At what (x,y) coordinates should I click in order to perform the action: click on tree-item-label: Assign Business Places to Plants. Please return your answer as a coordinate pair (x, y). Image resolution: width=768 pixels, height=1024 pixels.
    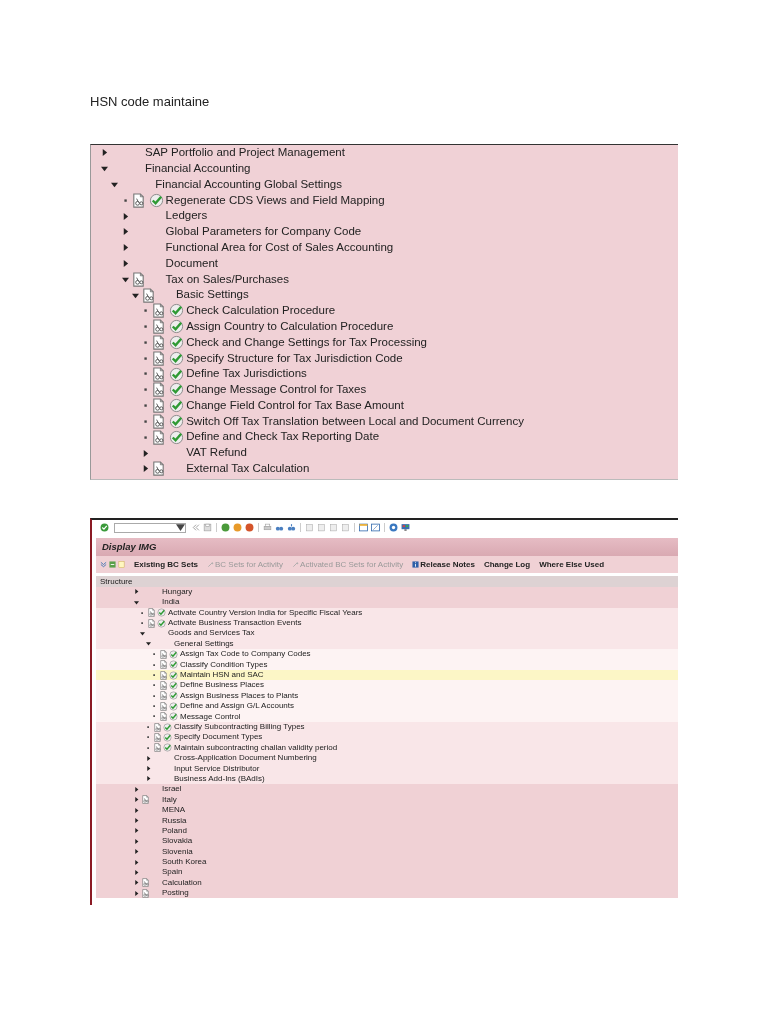
    Looking at the image, I should click on (239, 695).